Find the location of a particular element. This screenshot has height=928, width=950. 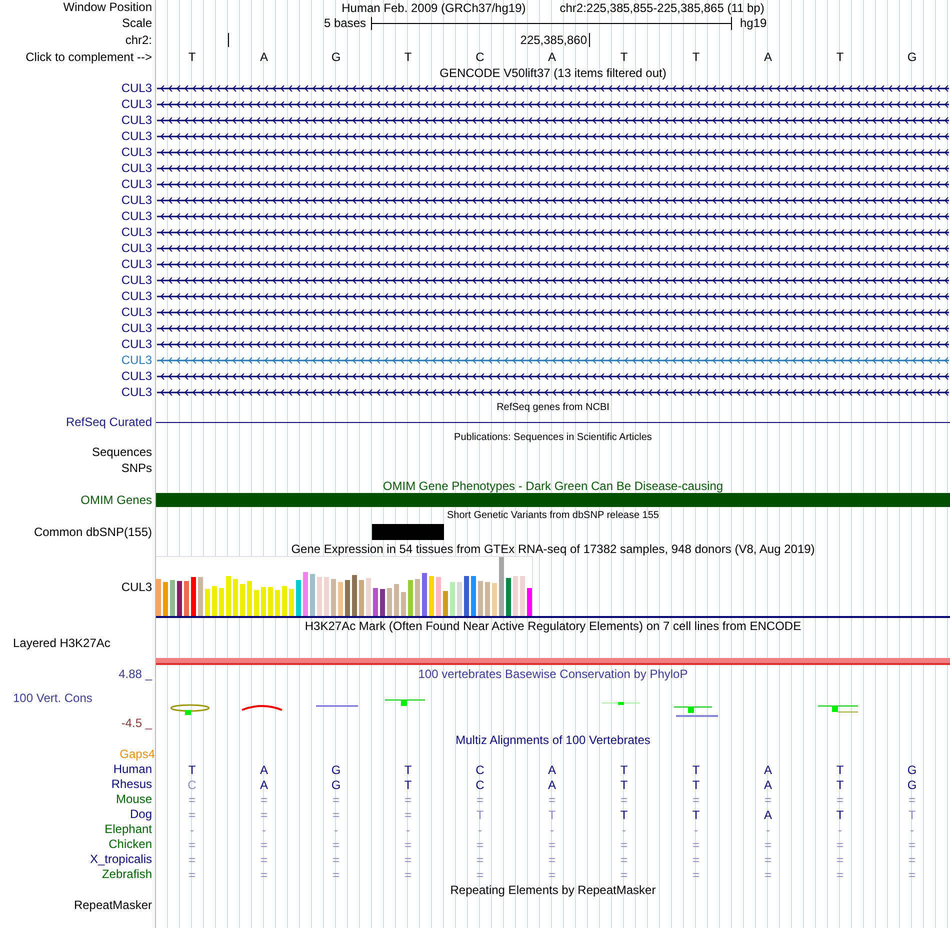

track-label: Click to complement --> is located at coordinates (89, 57).